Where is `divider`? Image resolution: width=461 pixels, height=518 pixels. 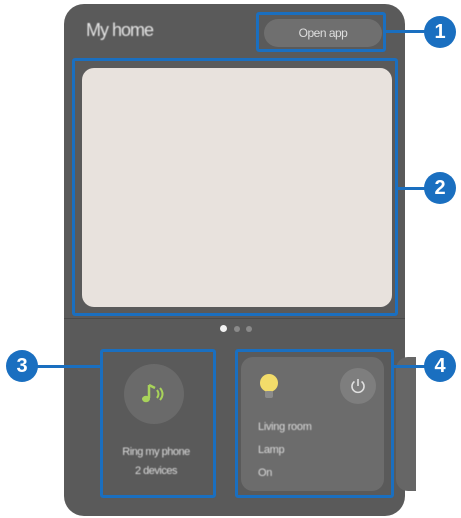
divider is located at coordinates (234, 318).